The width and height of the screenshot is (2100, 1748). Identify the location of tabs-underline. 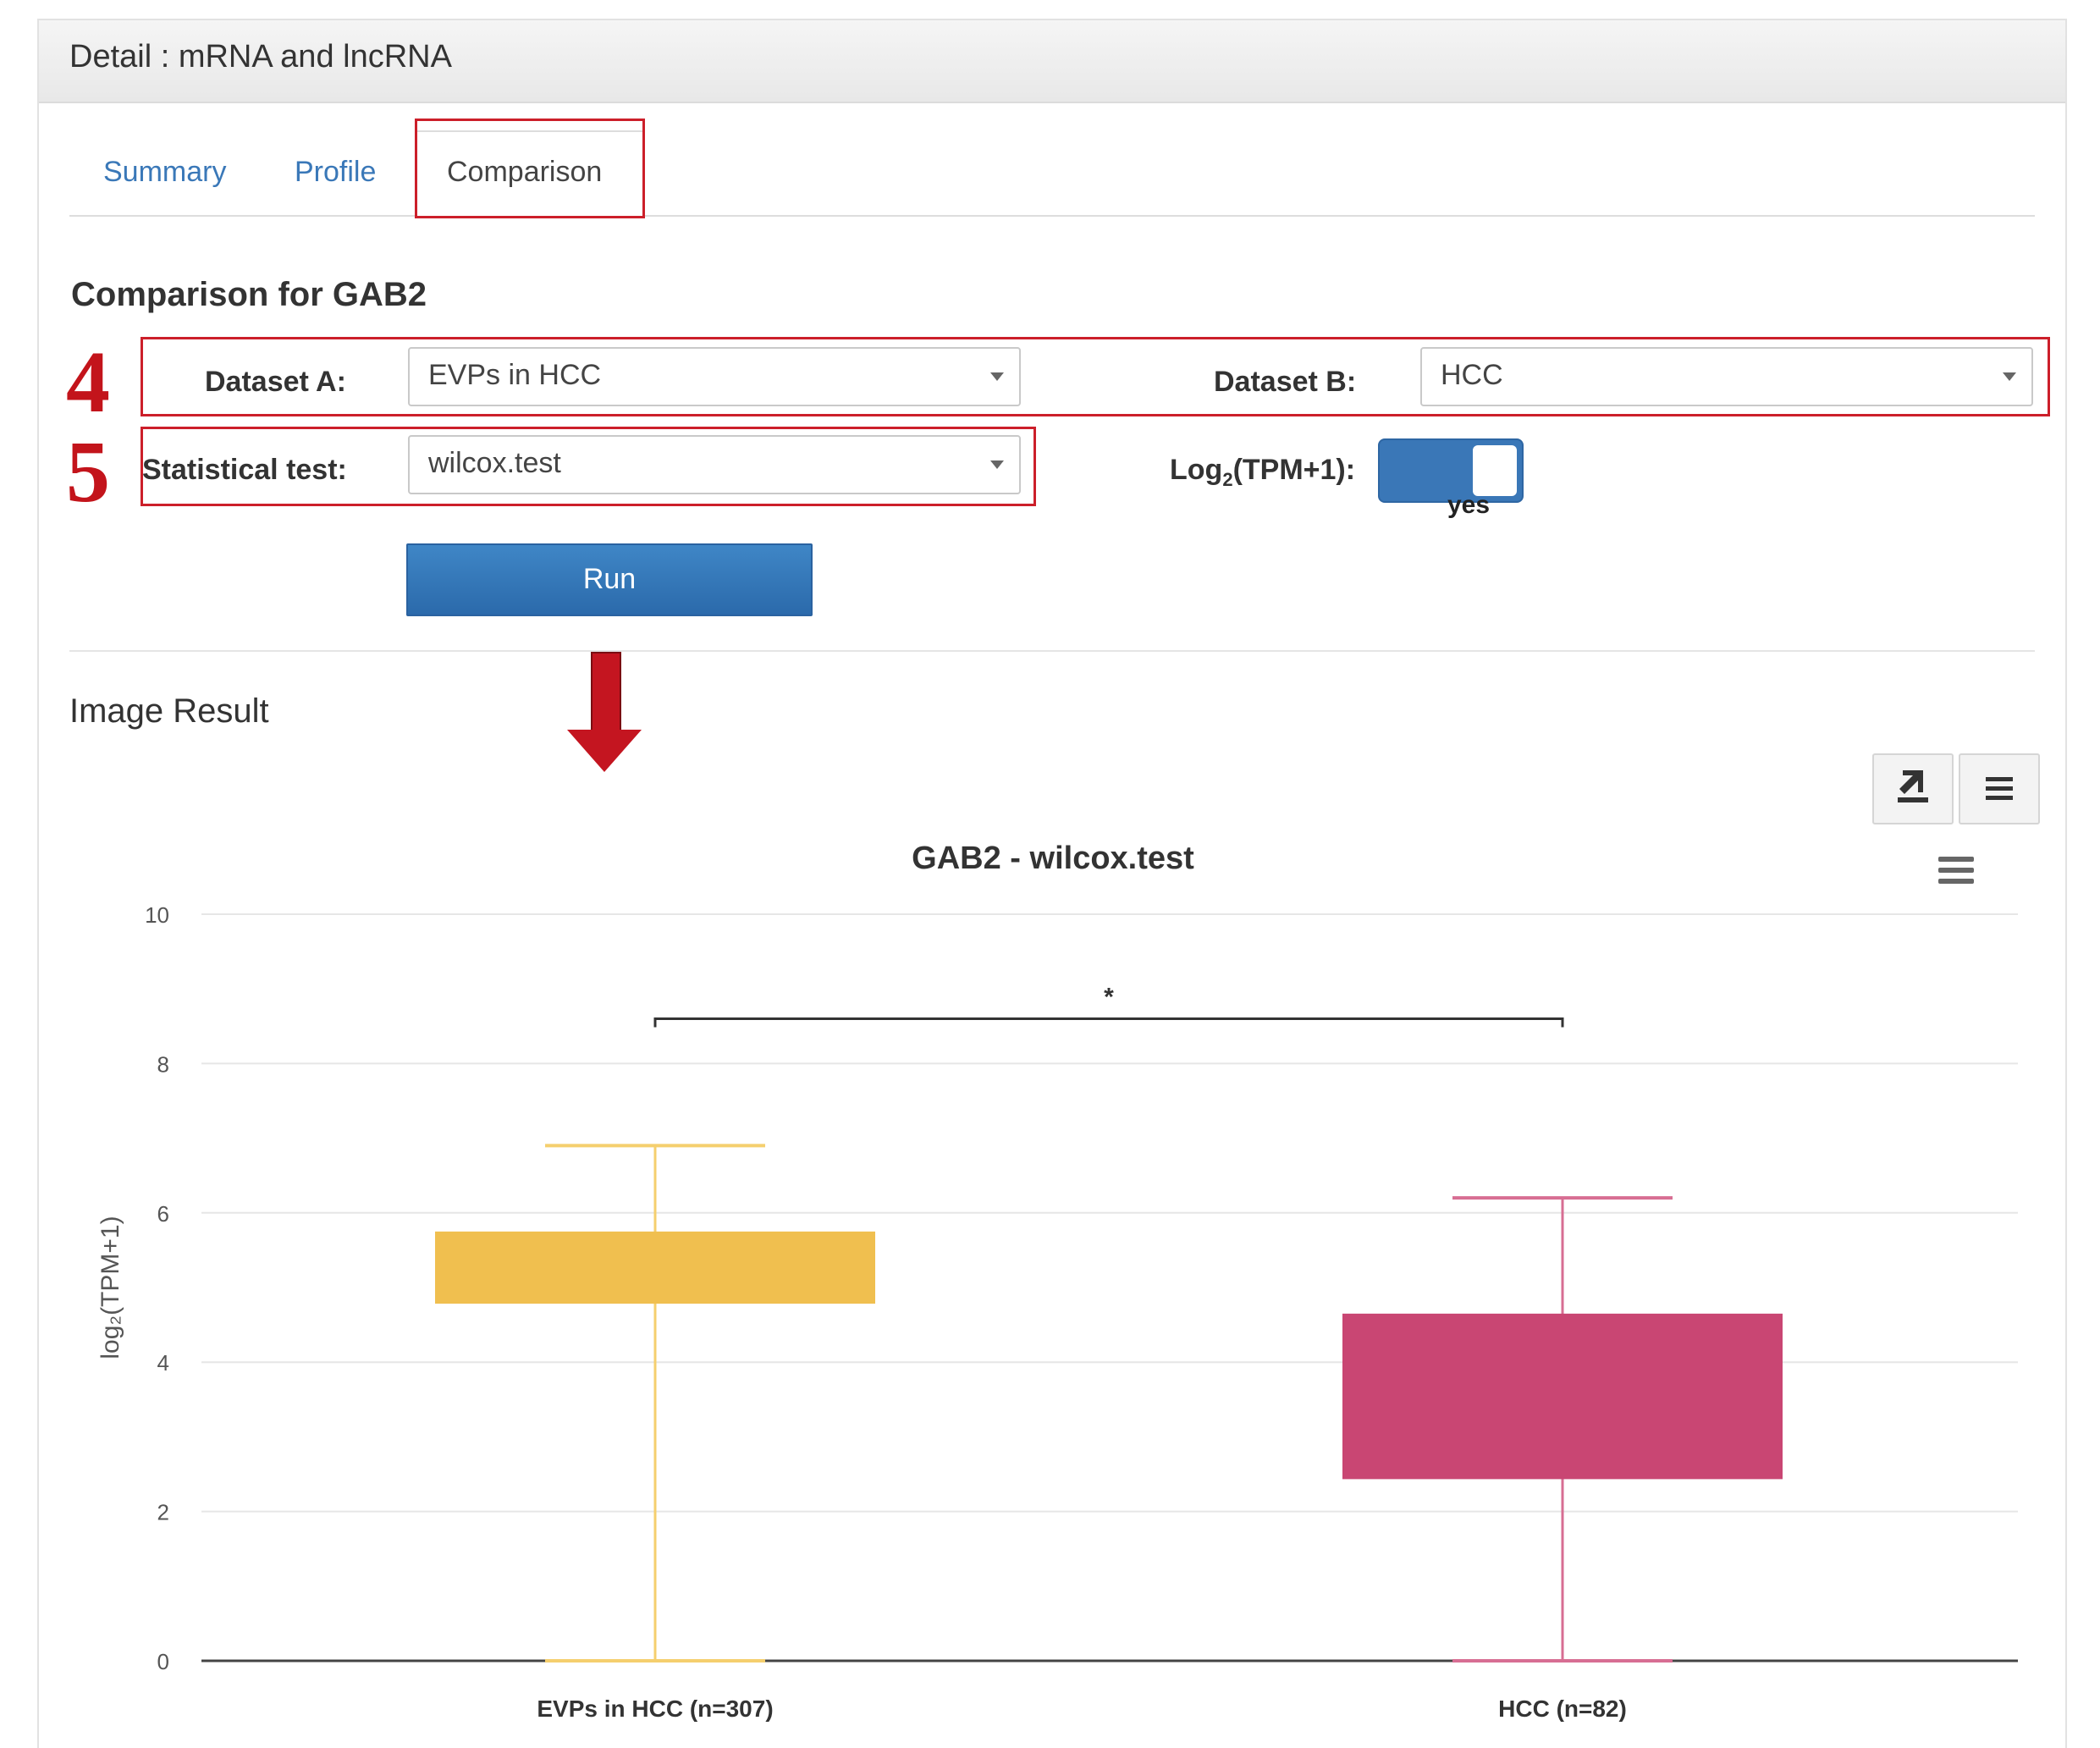
(1052, 216).